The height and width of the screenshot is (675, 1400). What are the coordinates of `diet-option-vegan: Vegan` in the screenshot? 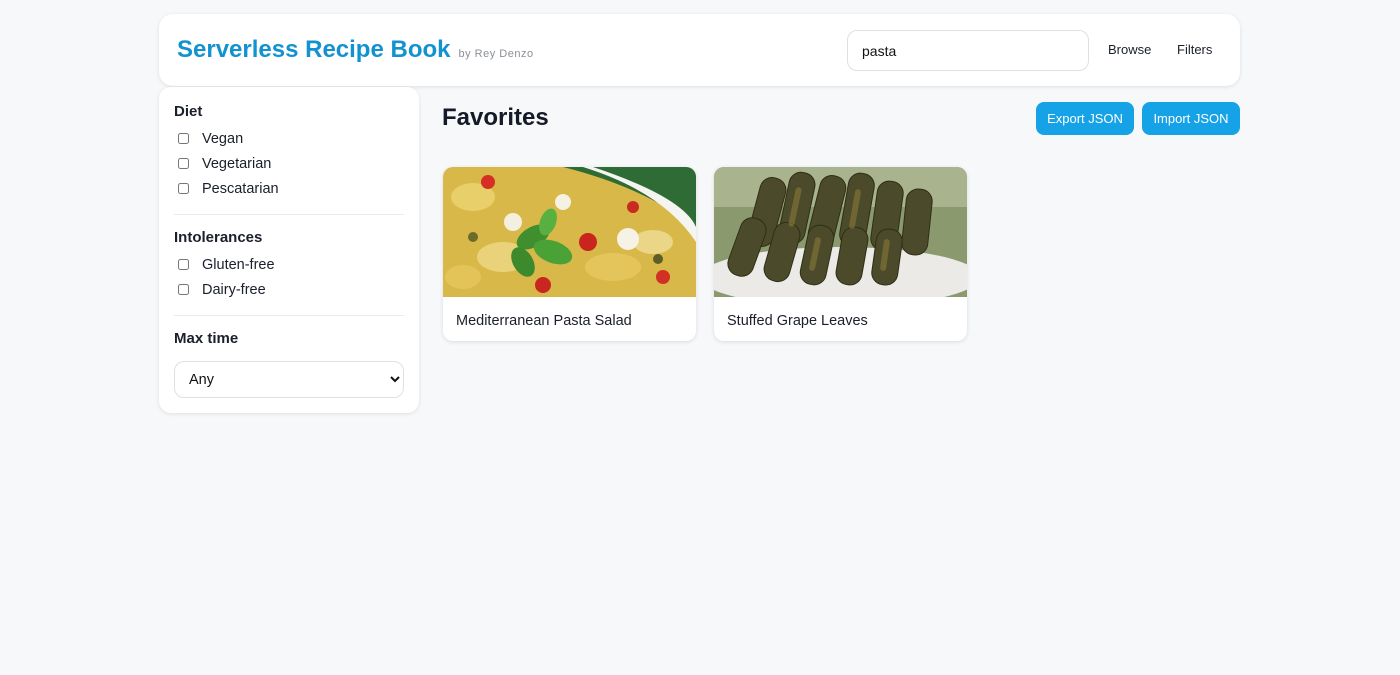 It's located at (289, 138).